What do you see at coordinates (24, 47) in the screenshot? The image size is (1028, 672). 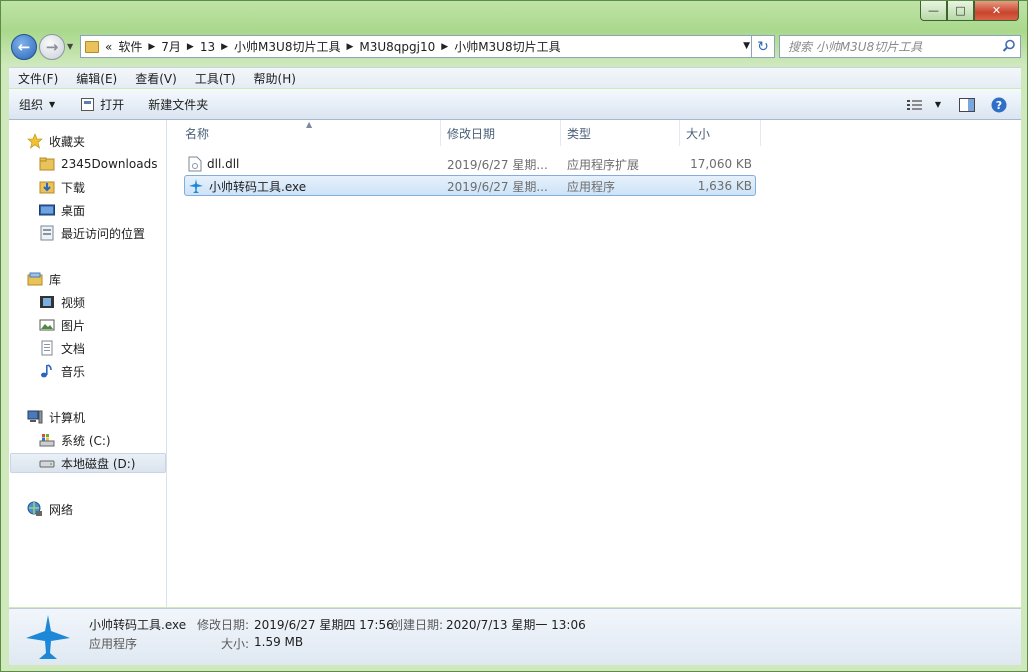 I see `back-button: ←` at bounding box center [24, 47].